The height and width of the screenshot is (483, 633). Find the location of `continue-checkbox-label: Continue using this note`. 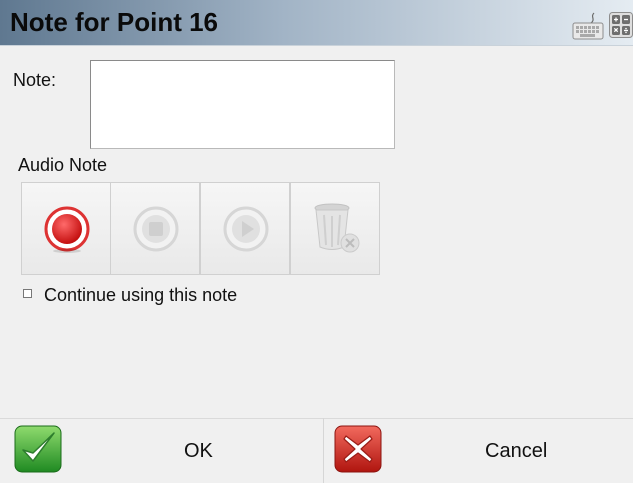

continue-checkbox-label: Continue using this note is located at coordinates (141, 295).